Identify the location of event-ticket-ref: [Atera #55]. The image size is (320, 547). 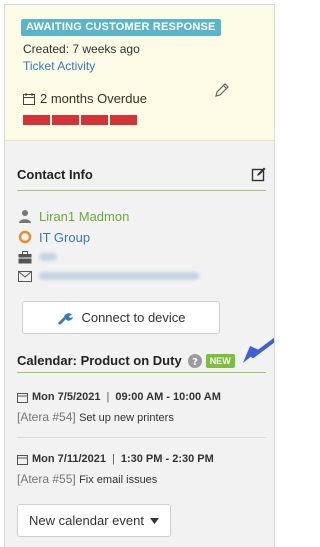
(46, 479).